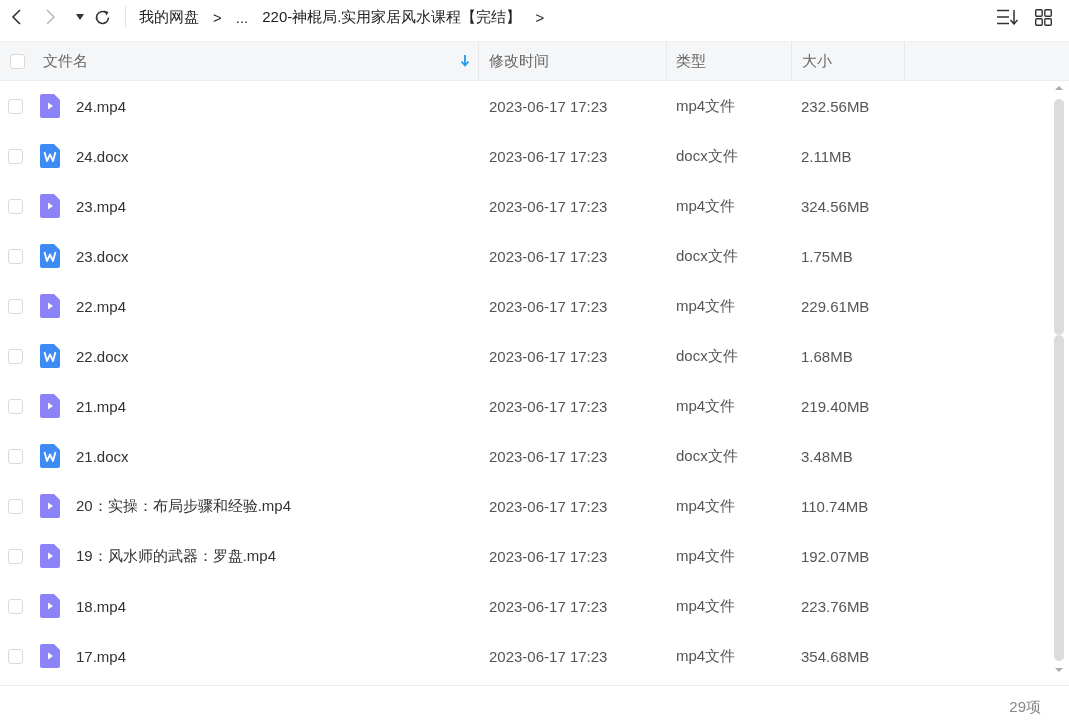 This screenshot has width=1069, height=728. What do you see at coordinates (102, 356) in the screenshot?
I see `file-name: 22.docx` at bounding box center [102, 356].